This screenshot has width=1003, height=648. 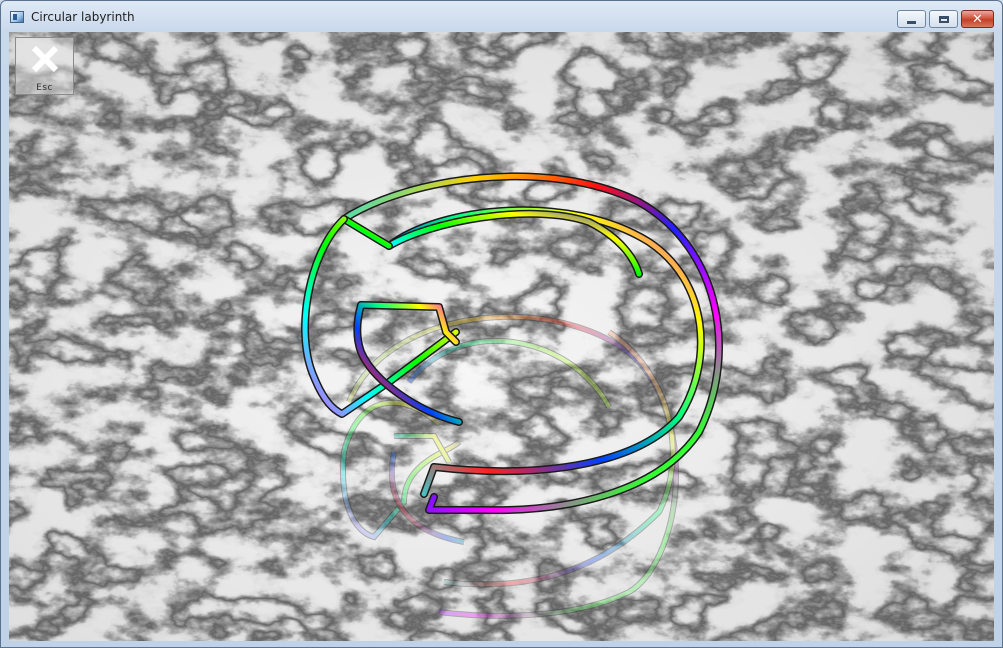 What do you see at coordinates (44, 88) in the screenshot?
I see `esc-label: Esc` at bounding box center [44, 88].